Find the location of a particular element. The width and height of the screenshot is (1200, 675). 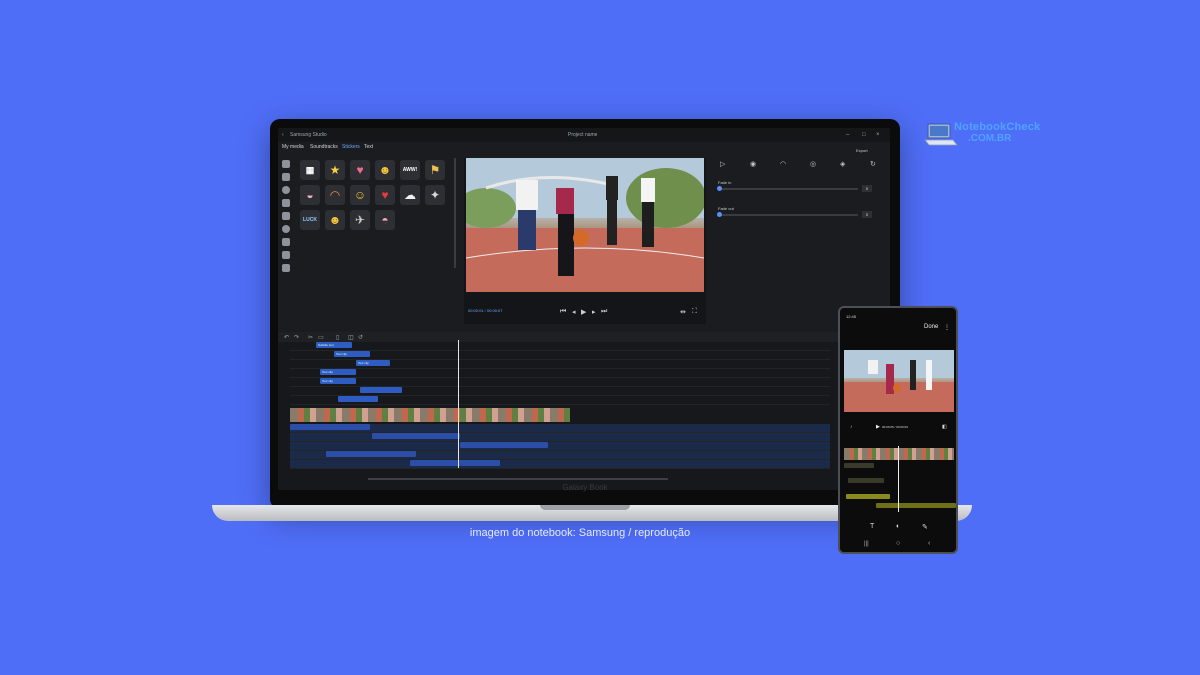

cupcake-sticker-icon: ◒ is located at coordinates (310, 195).